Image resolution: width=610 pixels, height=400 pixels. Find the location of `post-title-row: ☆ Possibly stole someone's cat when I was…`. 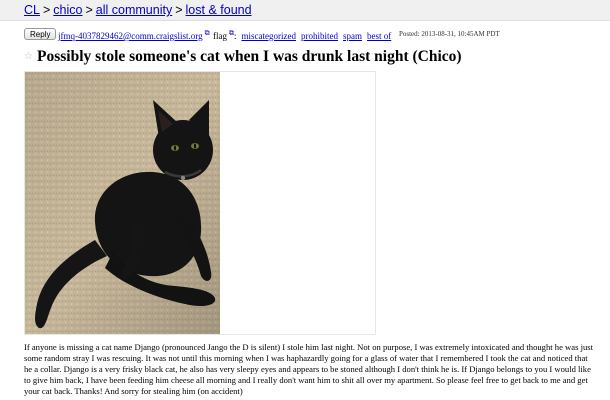

post-title-row: ☆ Possibly stole someone's cat when I was… is located at coordinates (243, 57).